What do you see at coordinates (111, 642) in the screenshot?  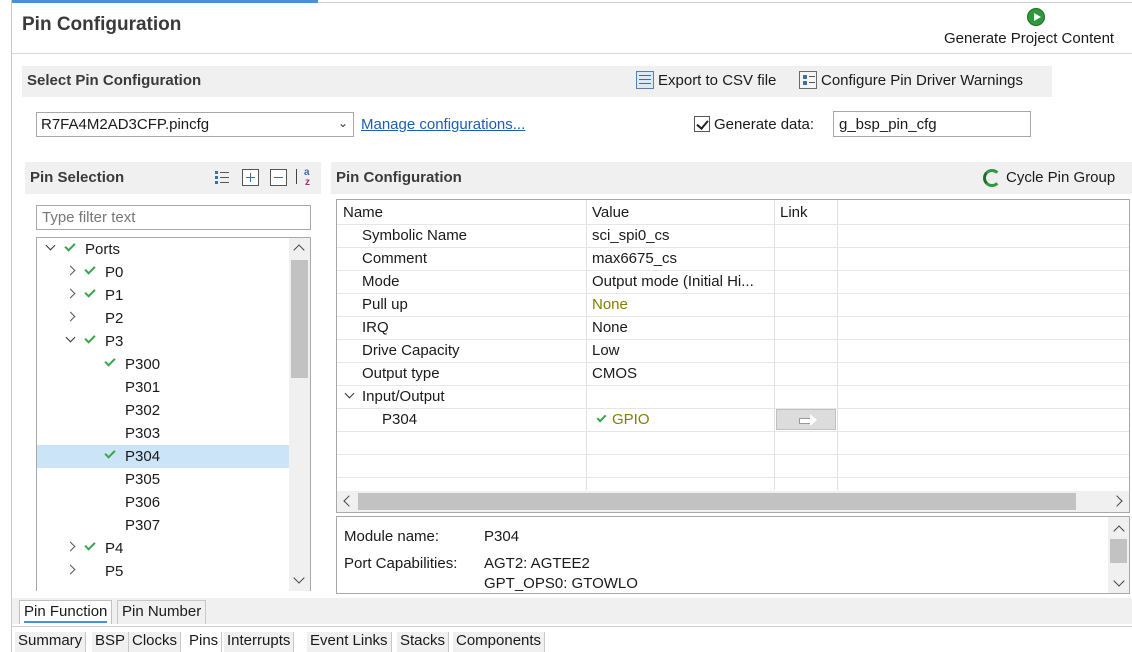 I see `tab-bsp: BSP` at bounding box center [111, 642].